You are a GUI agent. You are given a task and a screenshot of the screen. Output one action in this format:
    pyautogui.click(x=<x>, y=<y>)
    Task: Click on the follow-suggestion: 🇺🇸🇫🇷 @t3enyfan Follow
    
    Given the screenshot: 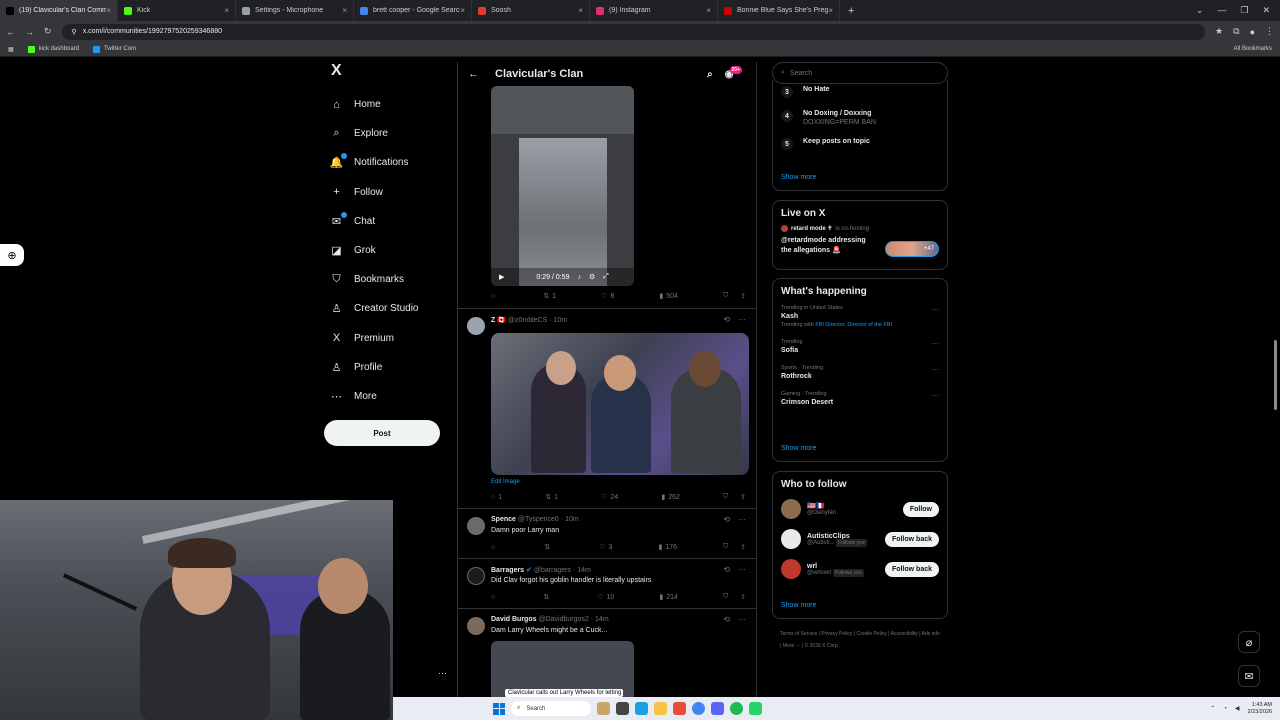 What is the action you would take?
    pyautogui.click(x=860, y=509)
    